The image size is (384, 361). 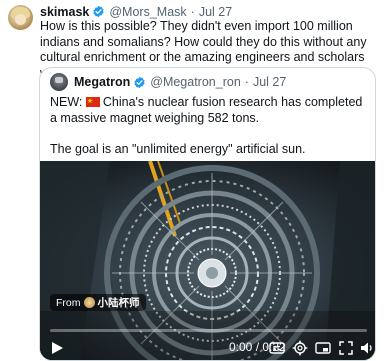 I want to click on verified-badge-icon, so click(x=98, y=11).